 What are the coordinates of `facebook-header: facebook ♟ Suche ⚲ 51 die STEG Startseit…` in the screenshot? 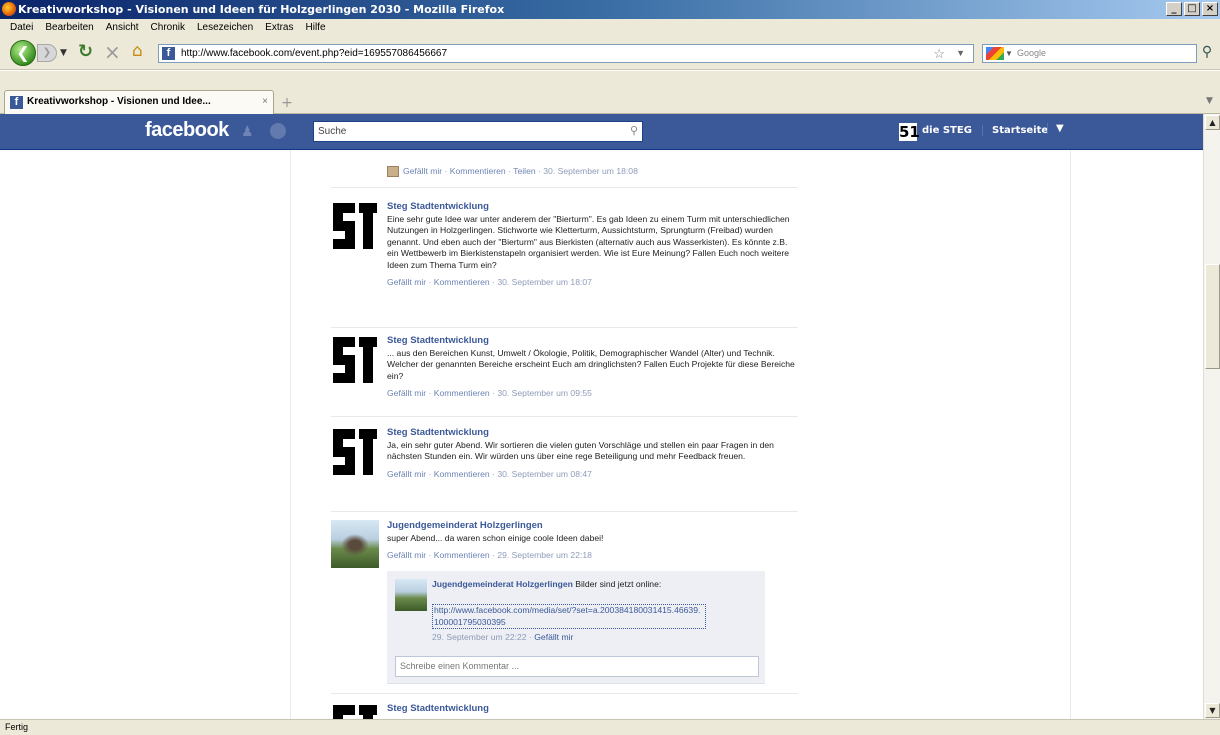 It's located at (601, 132).